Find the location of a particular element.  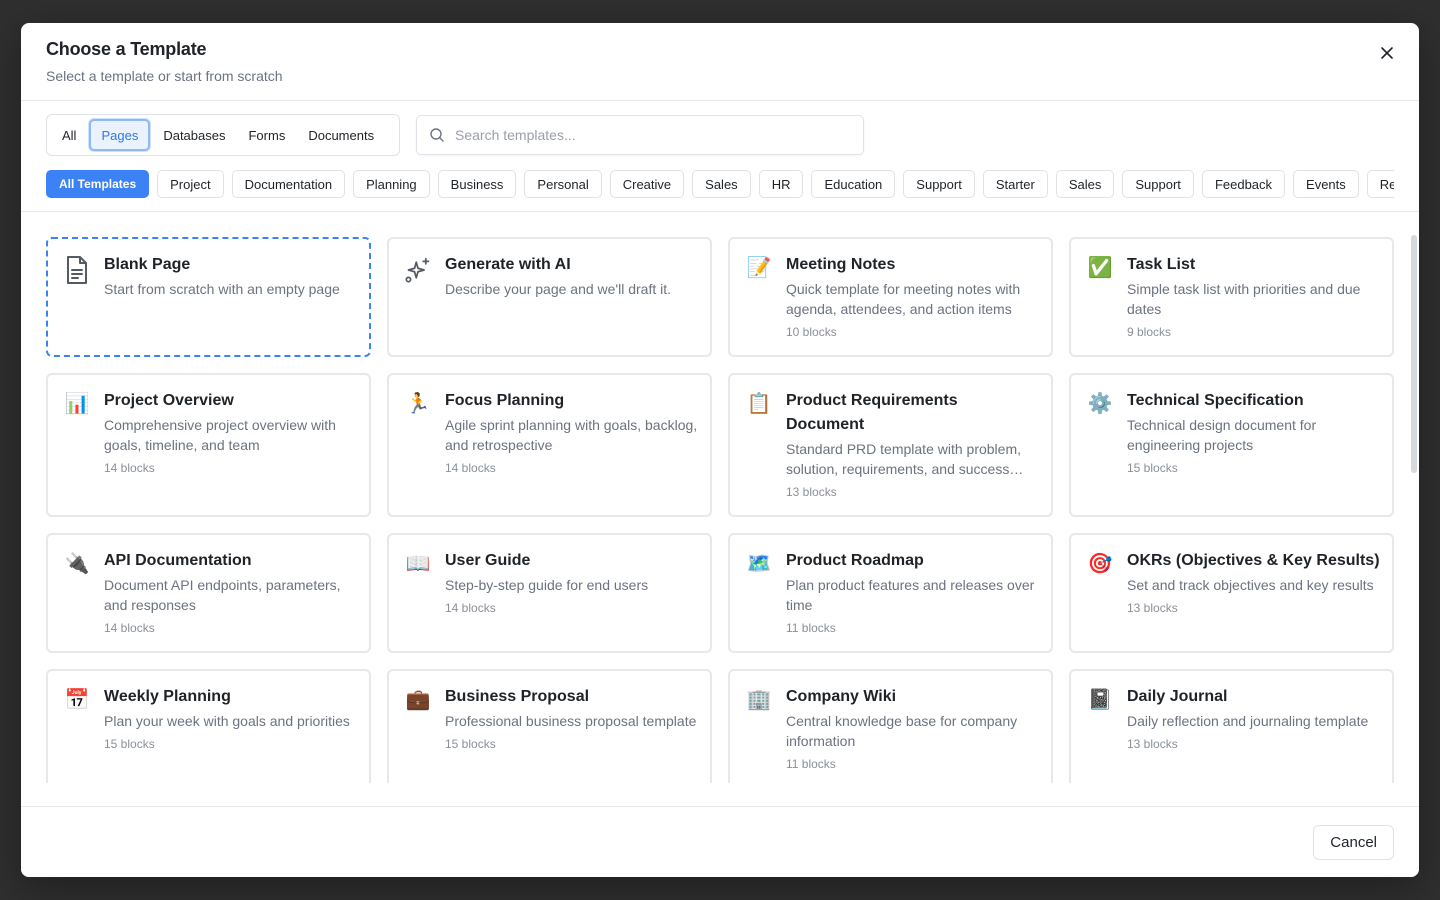

close-icon is located at coordinates (1387, 53).